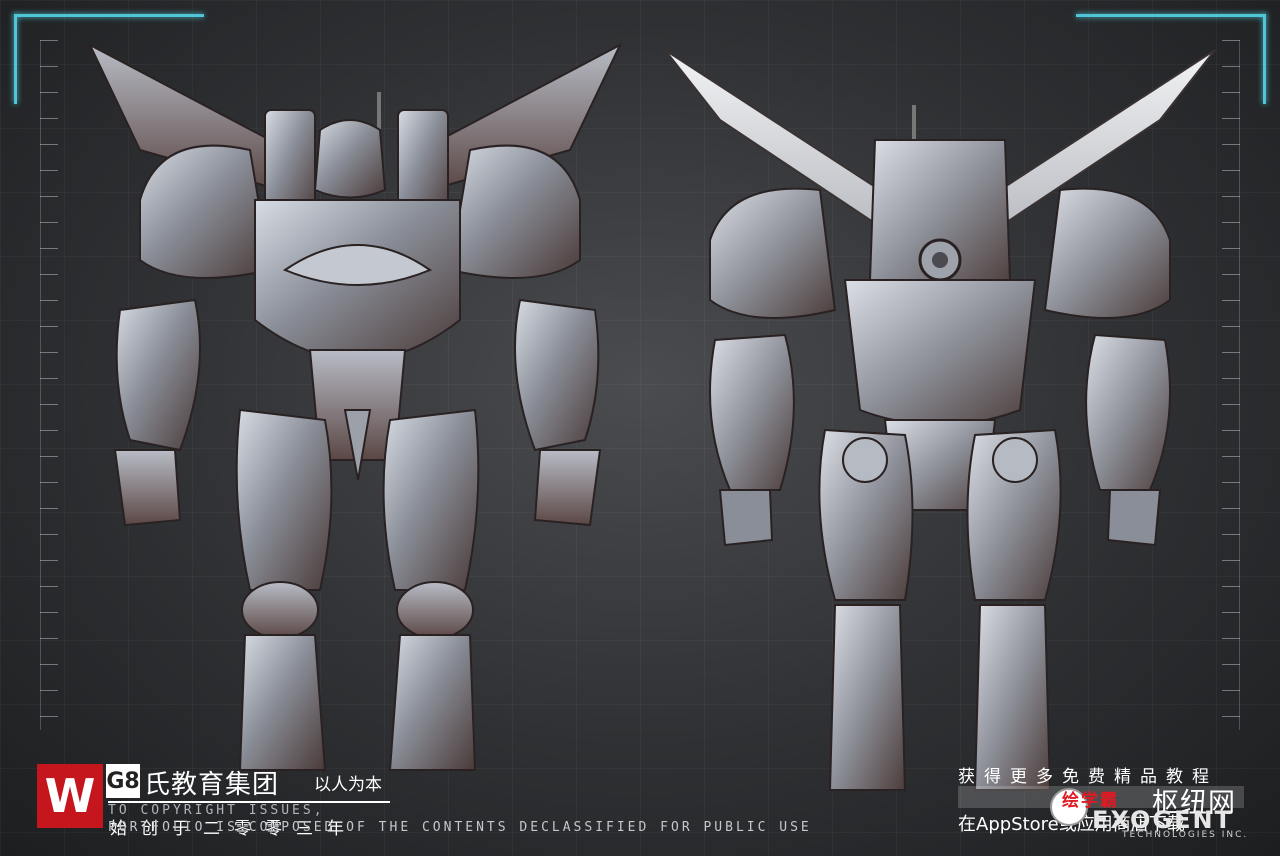  I want to click on hud-corner-top-right-vertical, so click(1264, 59).